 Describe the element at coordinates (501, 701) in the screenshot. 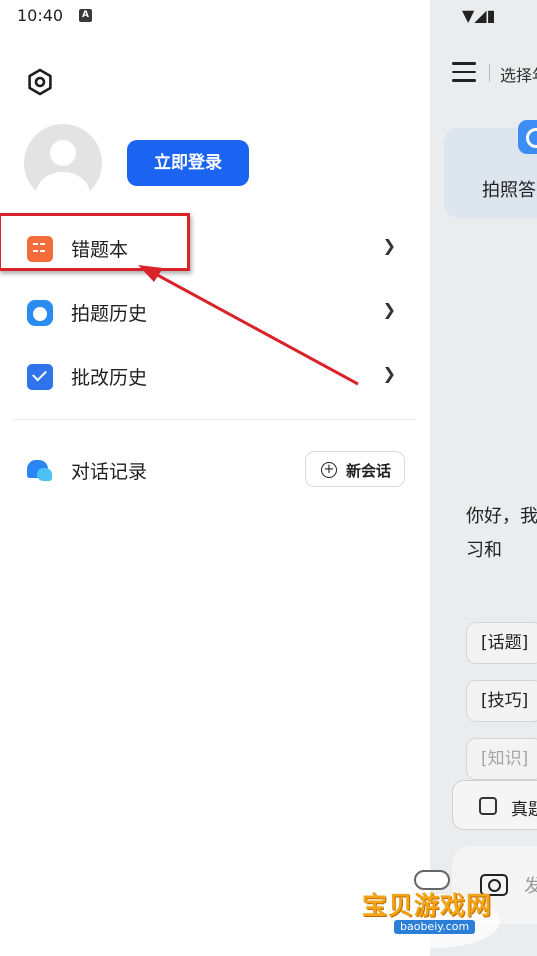

I see `tips-chip: [技巧]` at that location.